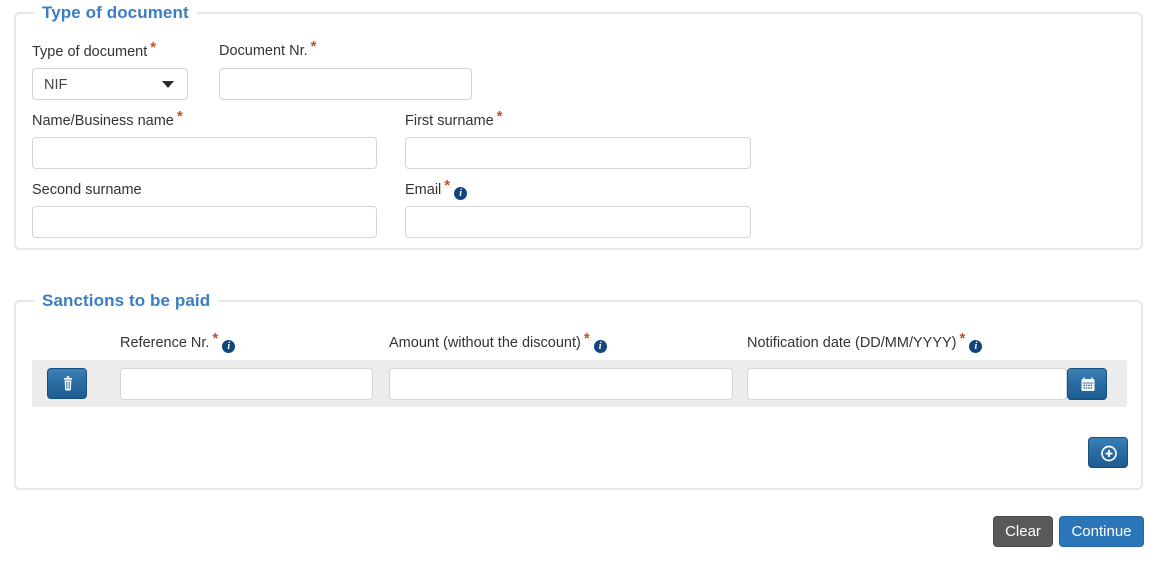  What do you see at coordinates (115, 13) in the screenshot?
I see `section-legend-type-of-document: Type of document` at bounding box center [115, 13].